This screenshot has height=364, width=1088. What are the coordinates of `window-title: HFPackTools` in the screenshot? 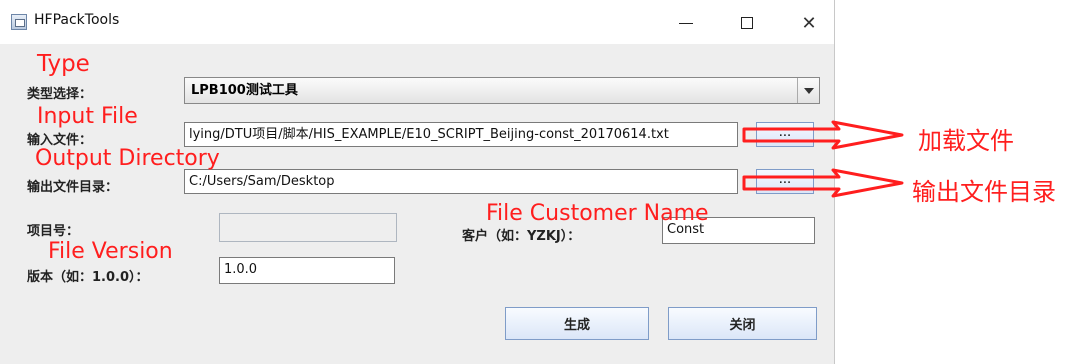 It's located at (77, 20).